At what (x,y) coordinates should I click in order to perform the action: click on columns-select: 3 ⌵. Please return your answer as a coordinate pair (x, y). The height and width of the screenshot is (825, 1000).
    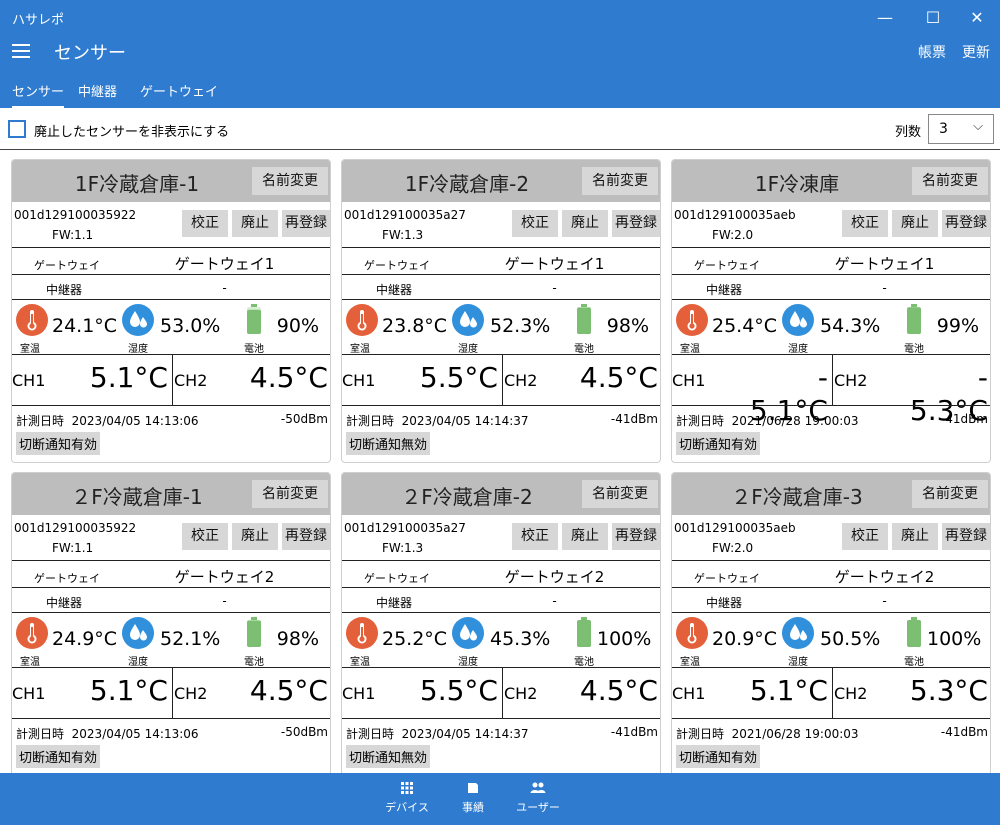
    Looking at the image, I should click on (961, 129).